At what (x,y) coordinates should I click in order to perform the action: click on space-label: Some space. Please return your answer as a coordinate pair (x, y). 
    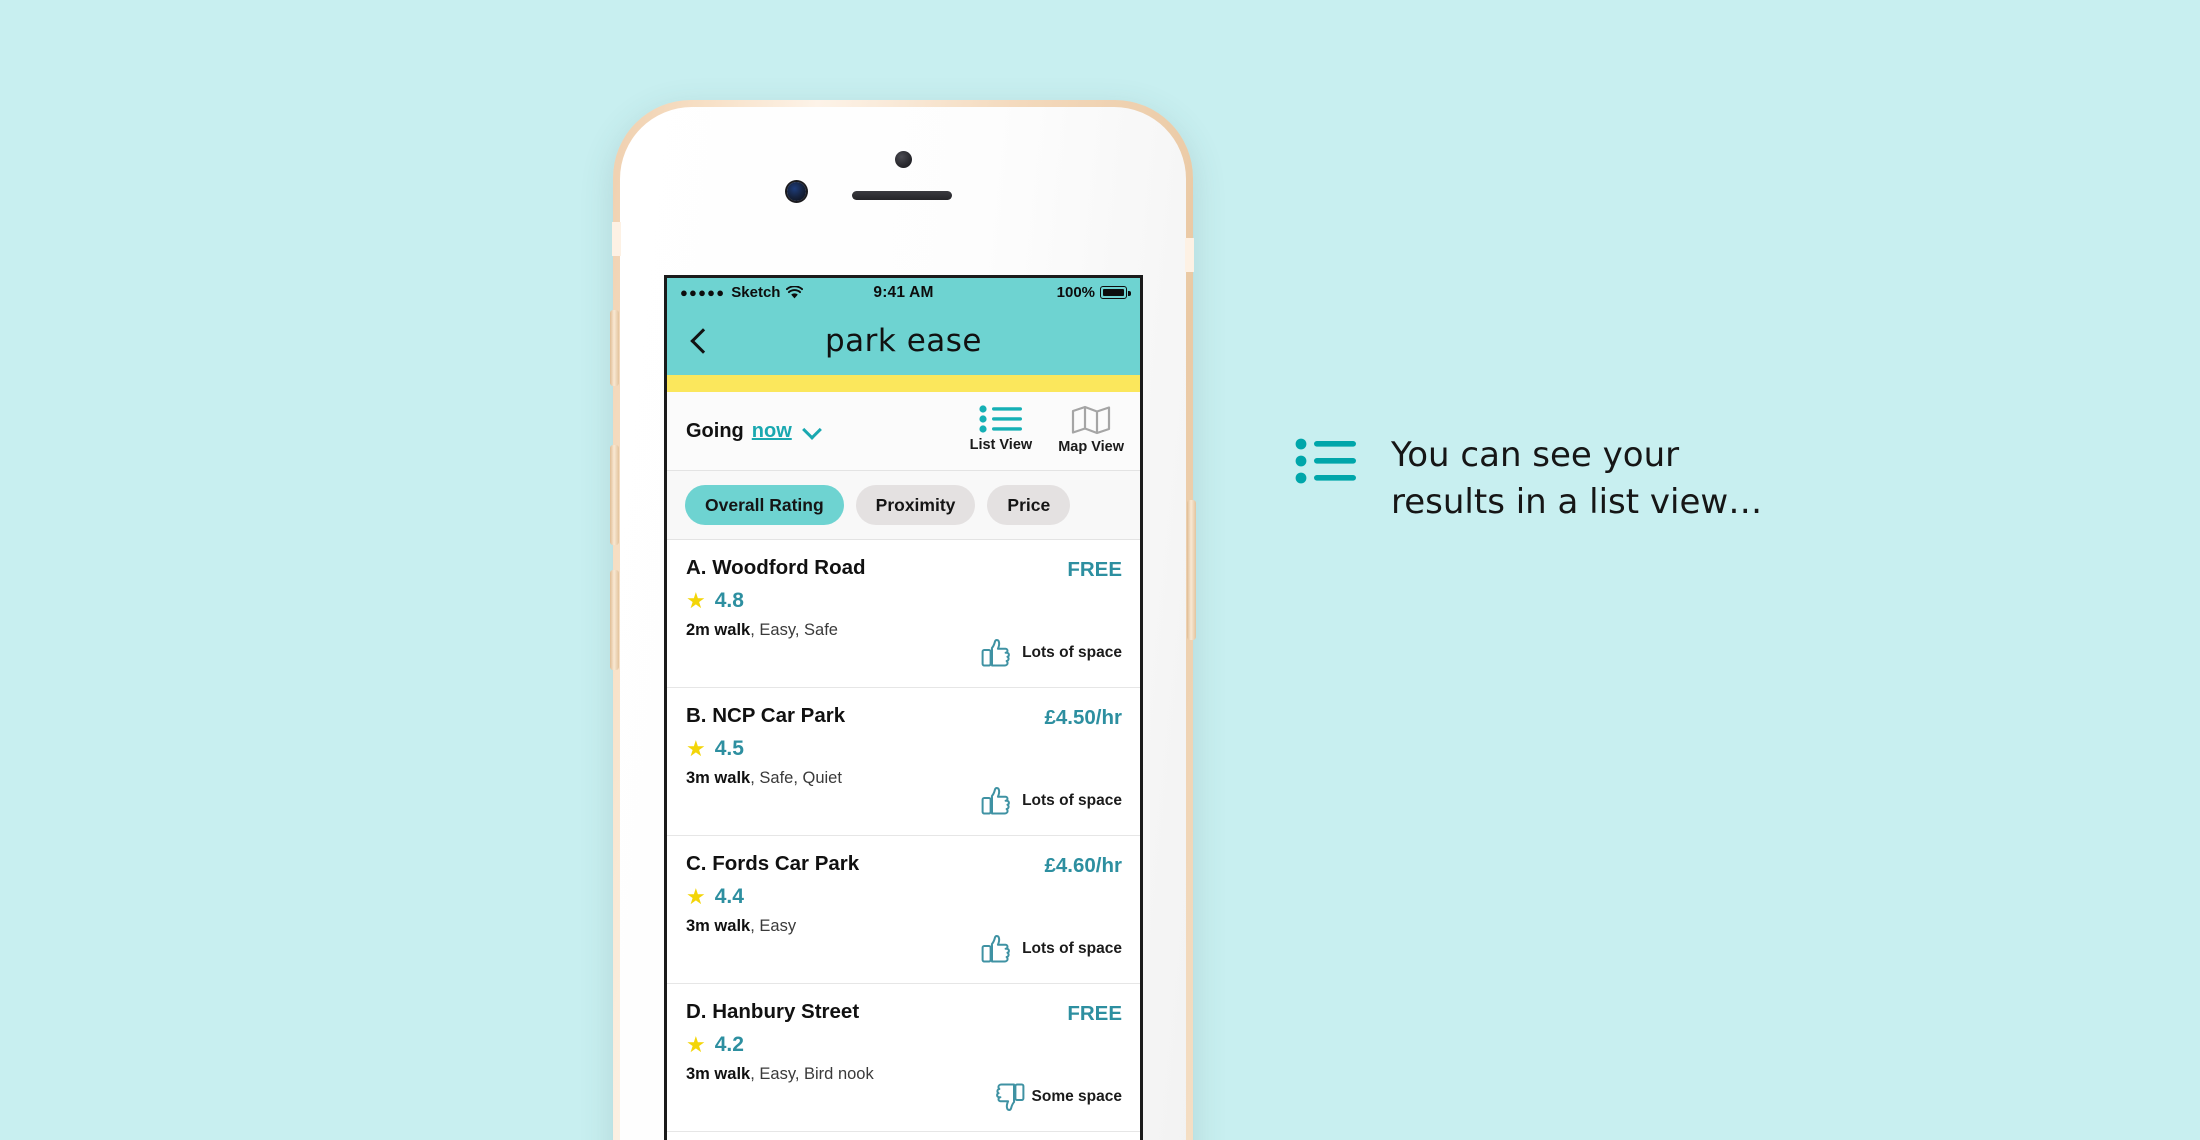
    Looking at the image, I should click on (1076, 1096).